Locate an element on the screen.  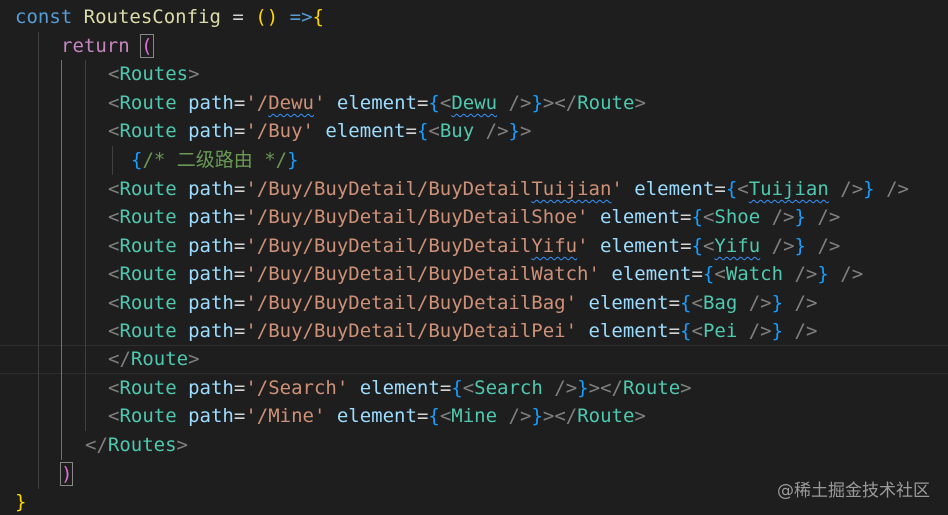
component-ref: Mine is located at coordinates (474, 416).